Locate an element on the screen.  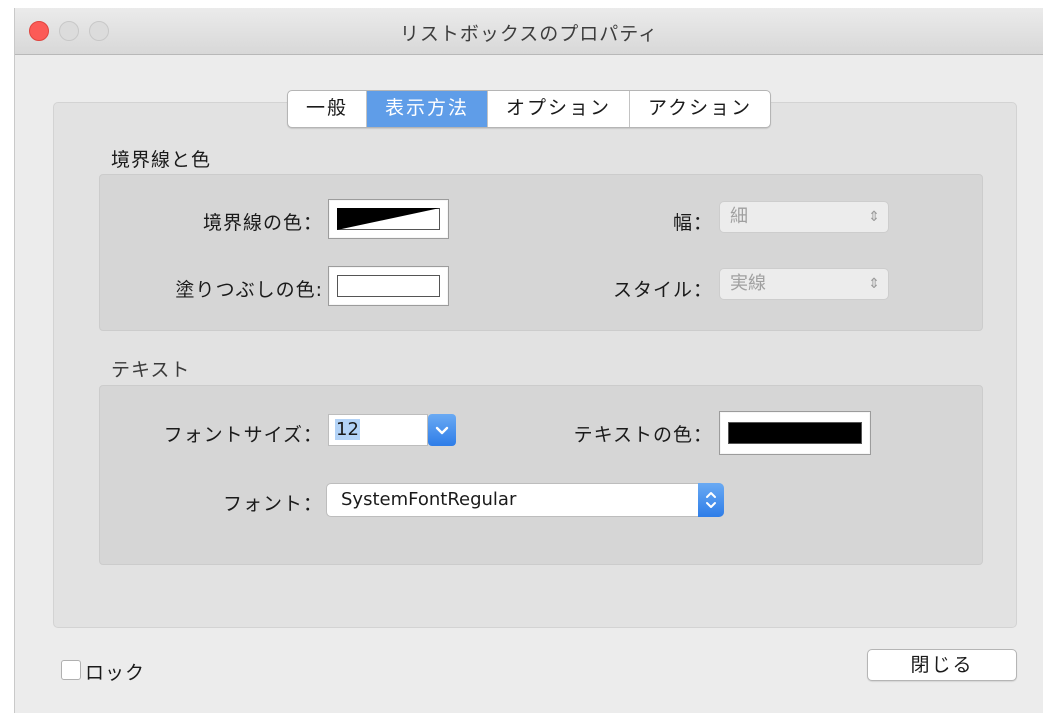
style-popup: 実線 ⇕ is located at coordinates (804, 284).